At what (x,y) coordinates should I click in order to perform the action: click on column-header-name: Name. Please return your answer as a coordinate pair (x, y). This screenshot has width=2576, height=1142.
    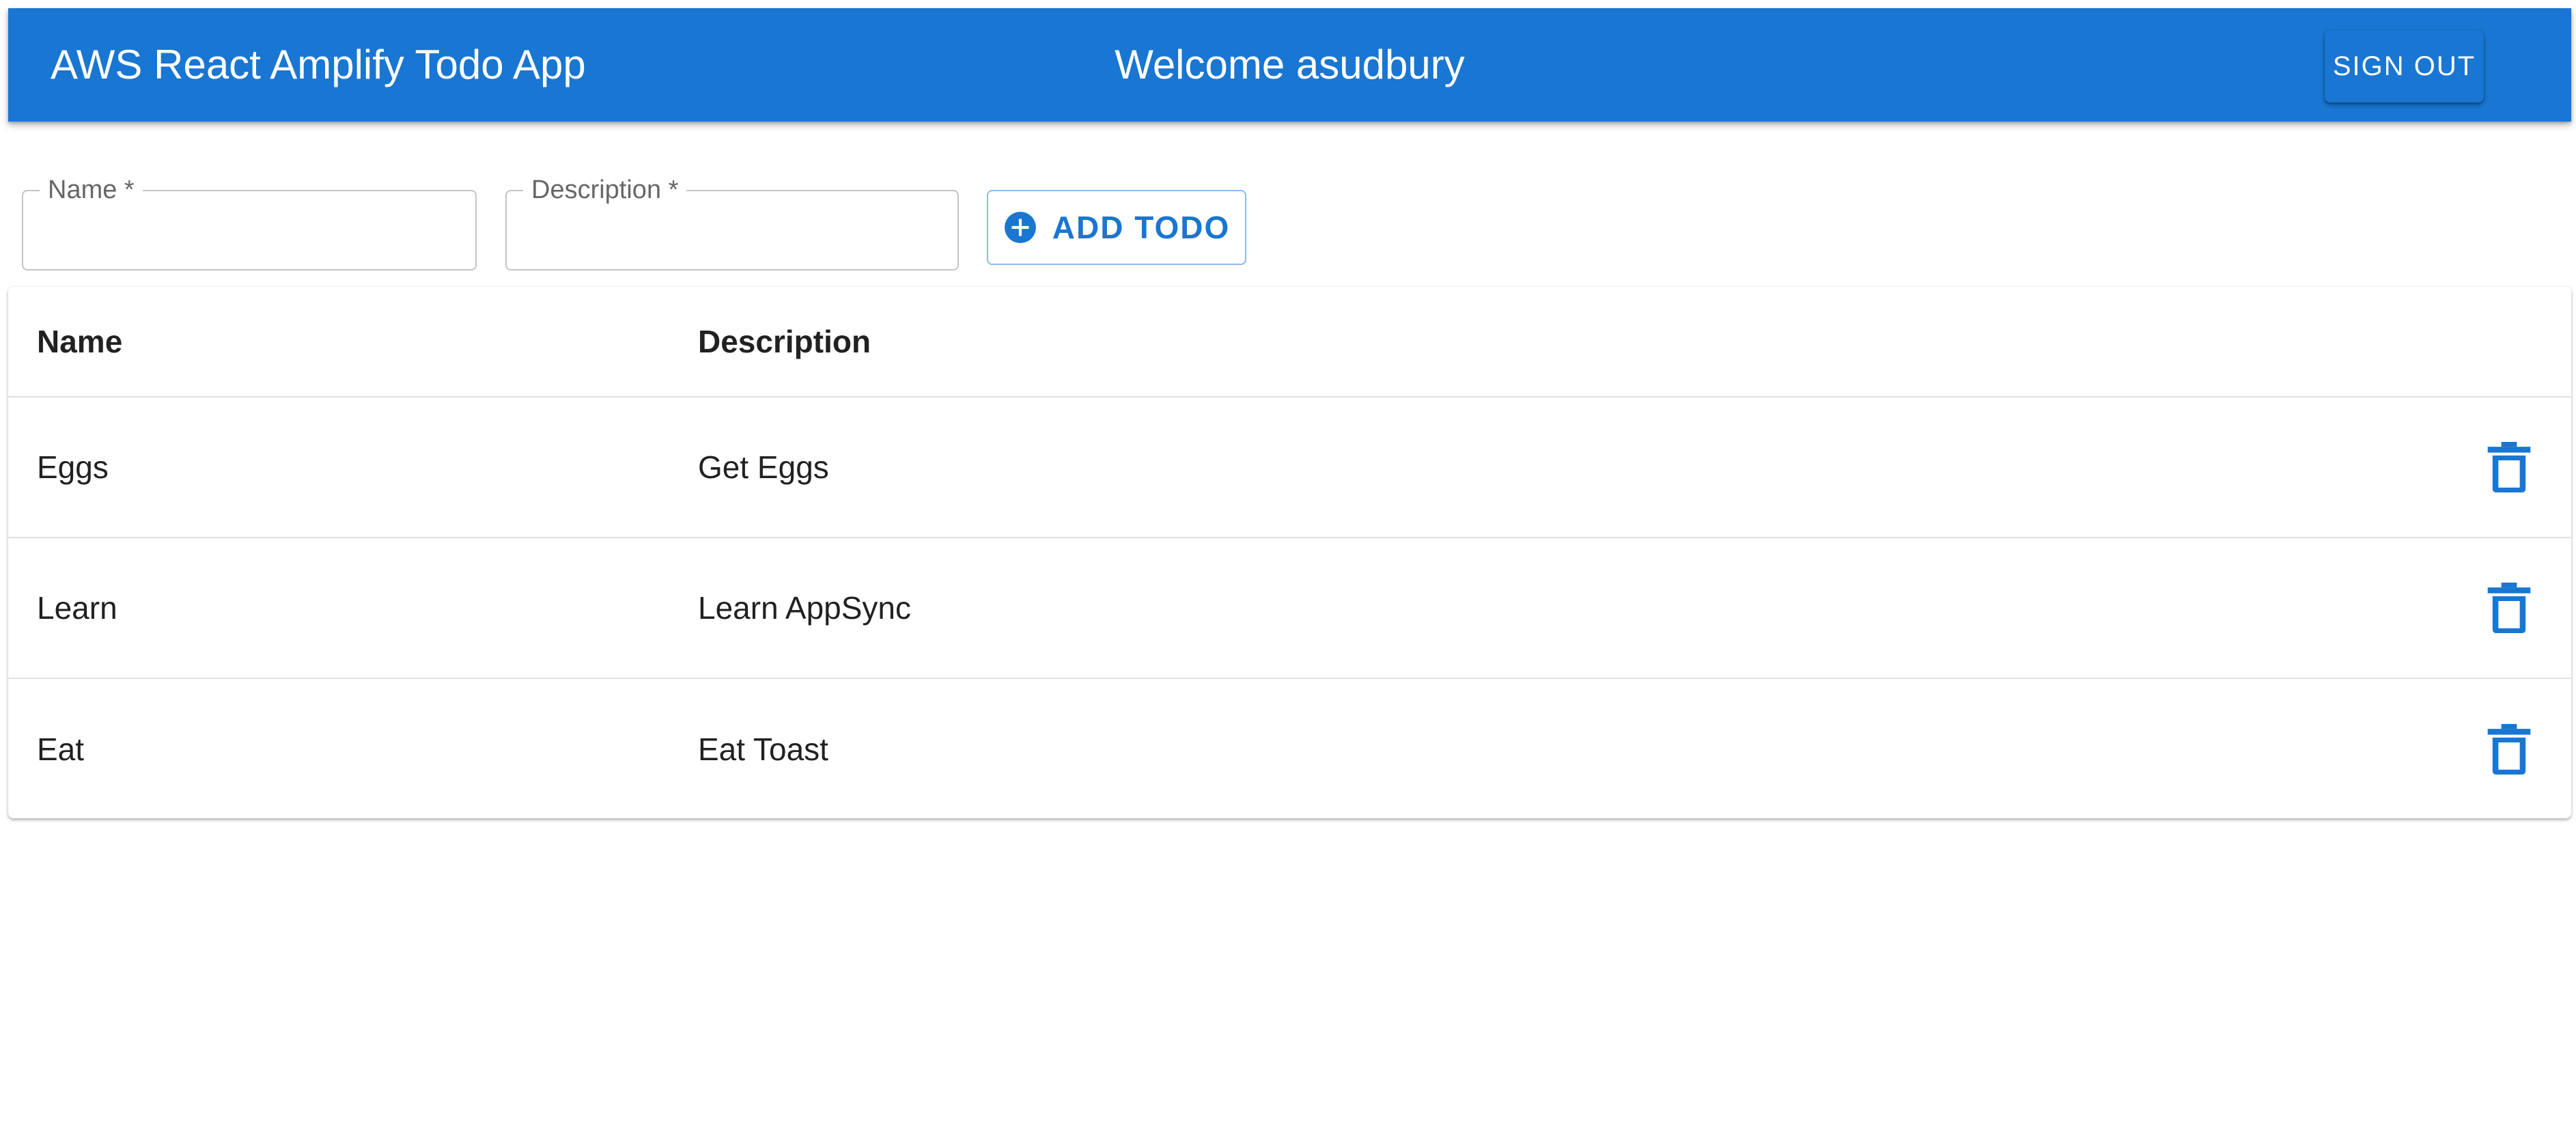
    Looking at the image, I should click on (80, 341).